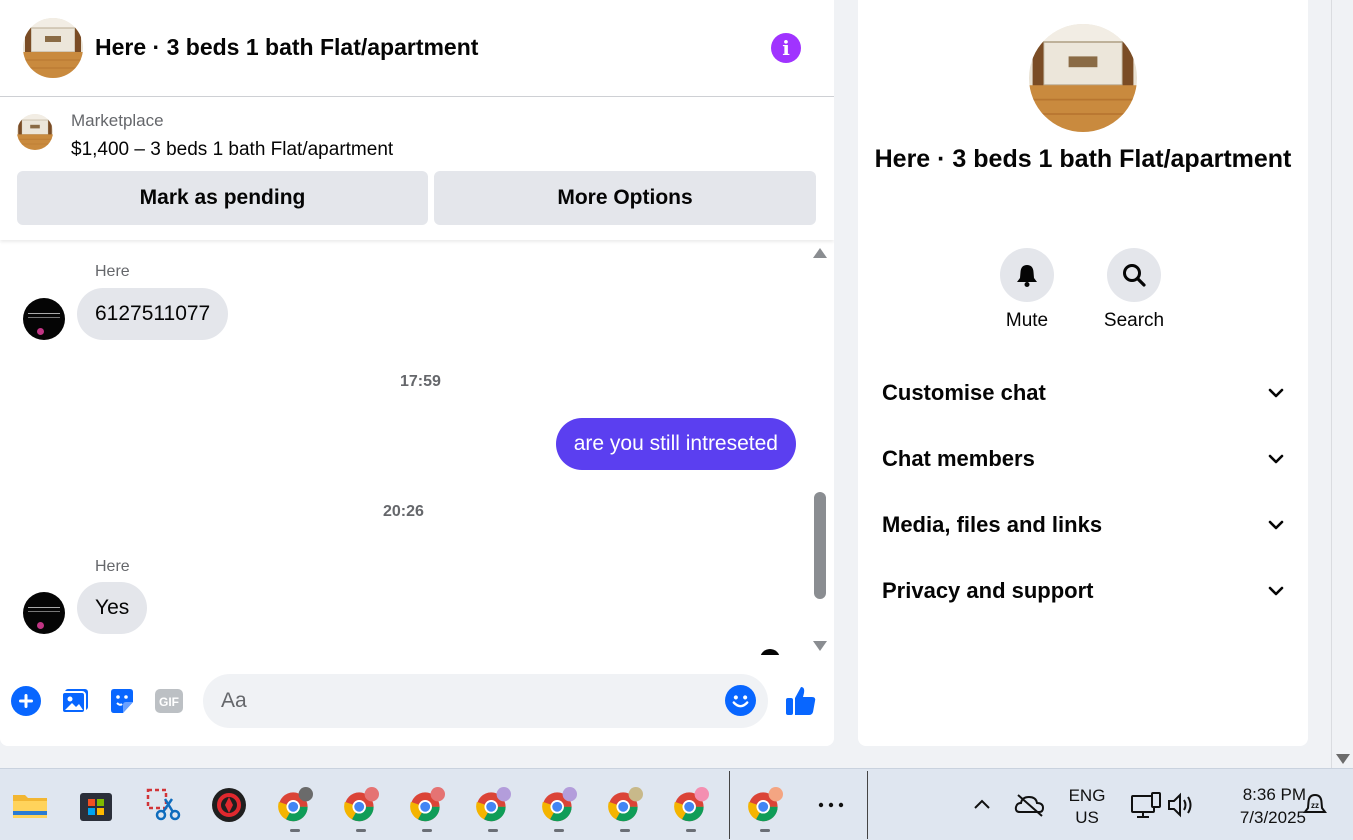 This screenshot has width=1353, height=840. What do you see at coordinates (1083, 78) in the screenshot?
I see `conversation-avatar-large` at bounding box center [1083, 78].